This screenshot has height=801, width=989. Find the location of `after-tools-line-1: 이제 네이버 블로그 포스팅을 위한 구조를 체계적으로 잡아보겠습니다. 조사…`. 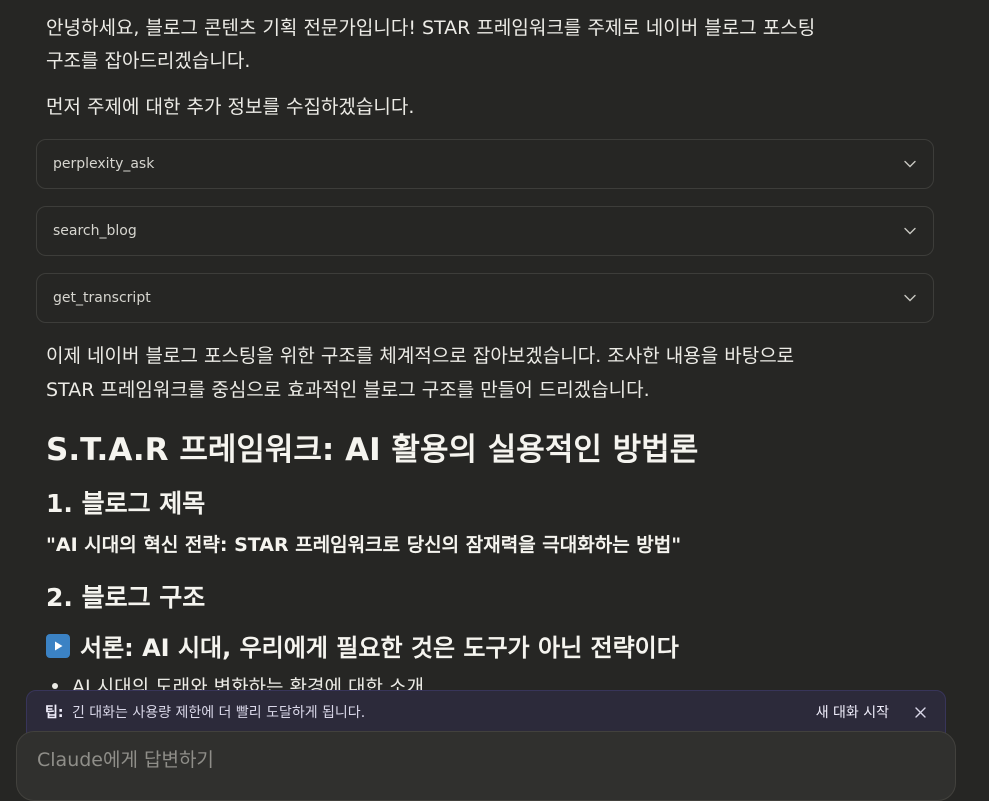

after-tools-line-1: 이제 네이버 블로그 포스팅을 위한 구조를 체계적으로 잡아보겠습니다. 조사… is located at coordinates (420, 356).